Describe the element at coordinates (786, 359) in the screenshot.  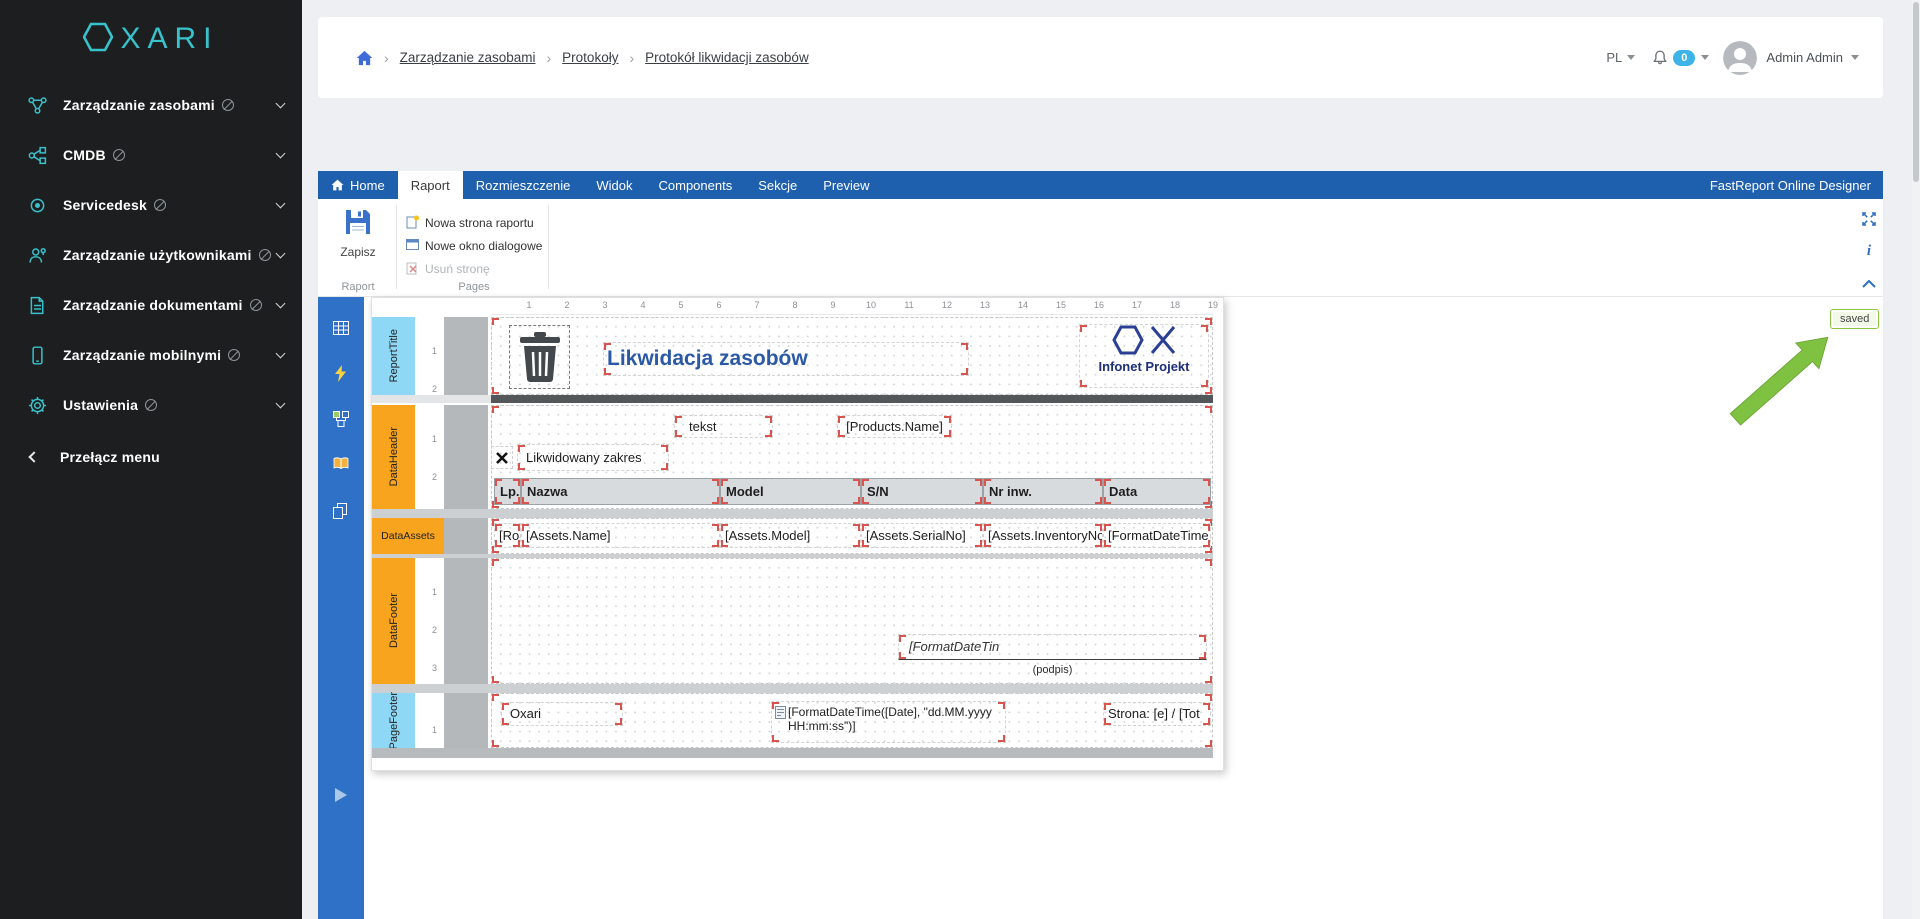
I see `report-title-field: Likwidacja zasobów` at that location.